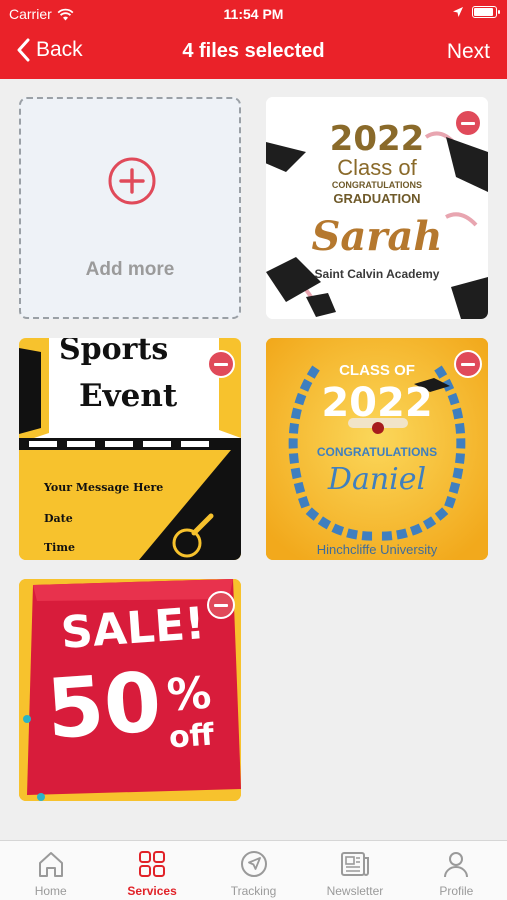  What do you see at coordinates (50, 864) in the screenshot?
I see `home-icon` at bounding box center [50, 864].